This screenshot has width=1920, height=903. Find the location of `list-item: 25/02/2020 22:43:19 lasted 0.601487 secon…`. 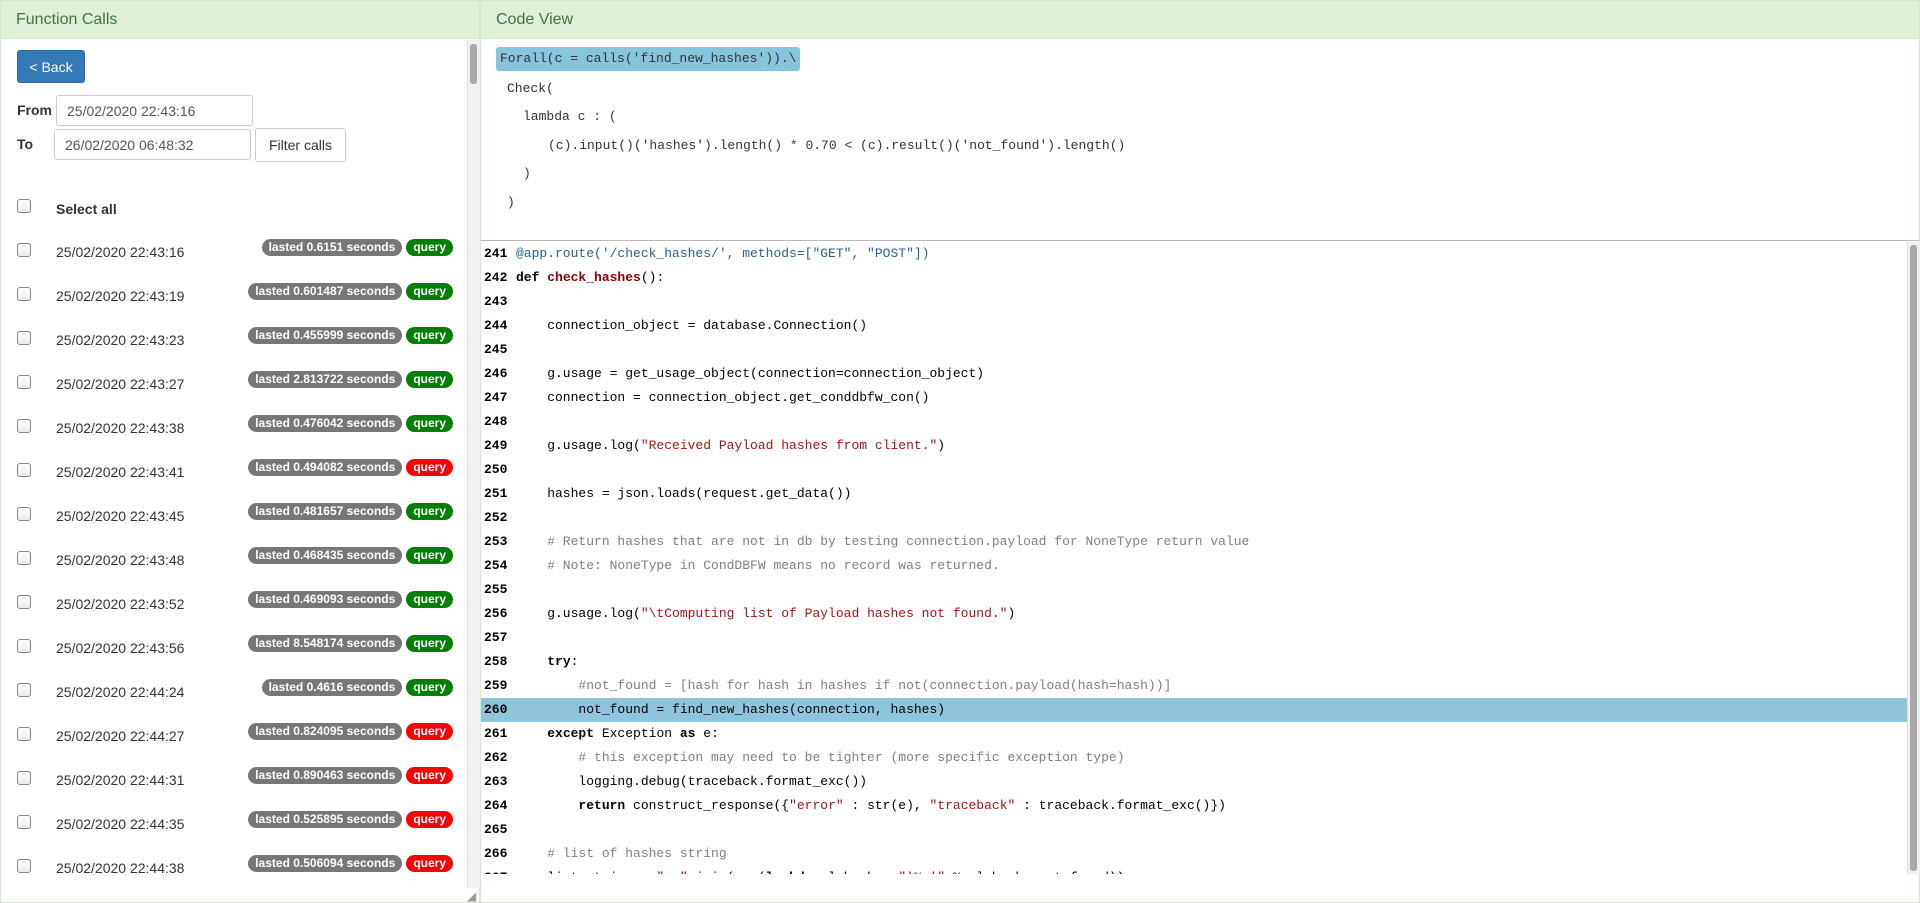

list-item: 25/02/2020 22:43:19 lasted 0.601487 secon… is located at coordinates (231, 292).